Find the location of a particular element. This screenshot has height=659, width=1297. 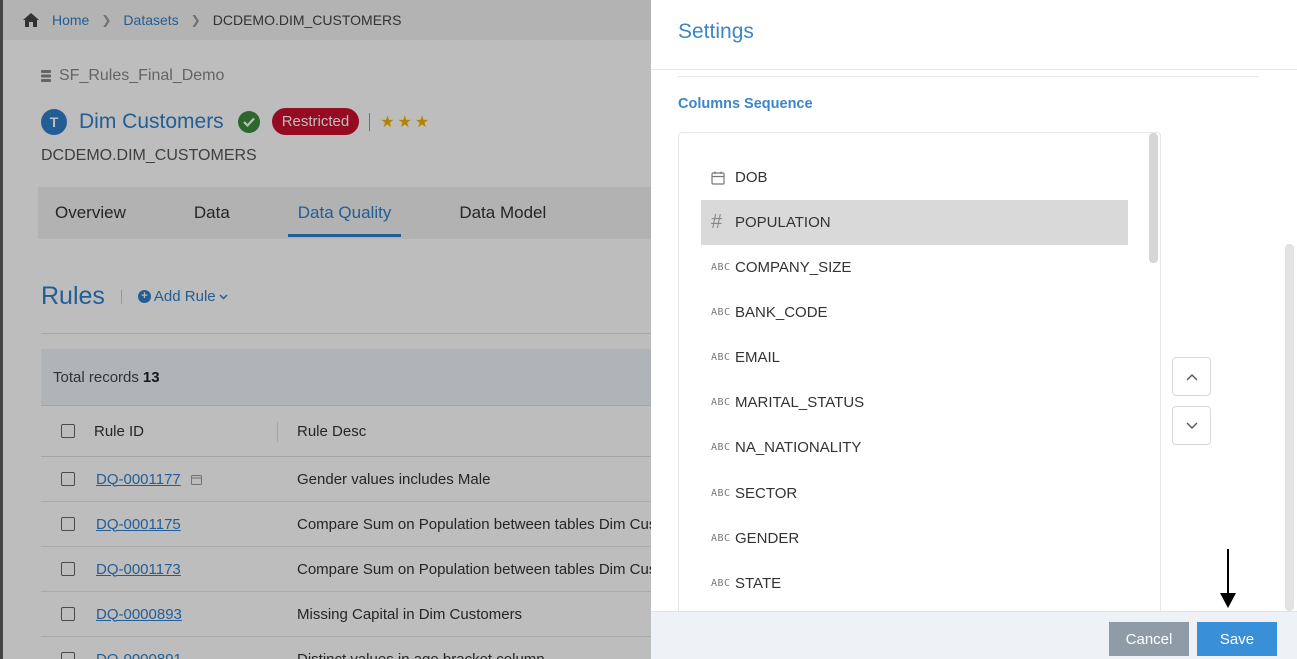

column-name: DOB is located at coordinates (751, 177).